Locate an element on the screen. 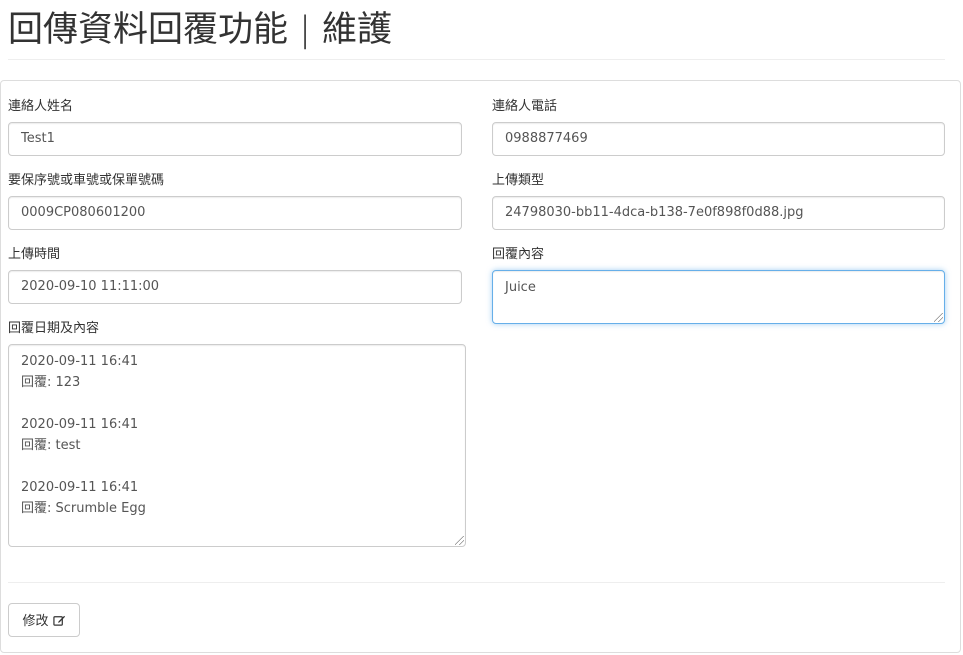 This screenshot has width=963, height=655. policy-number-label: 要保序號或車號或保單號碼 is located at coordinates (86, 180).